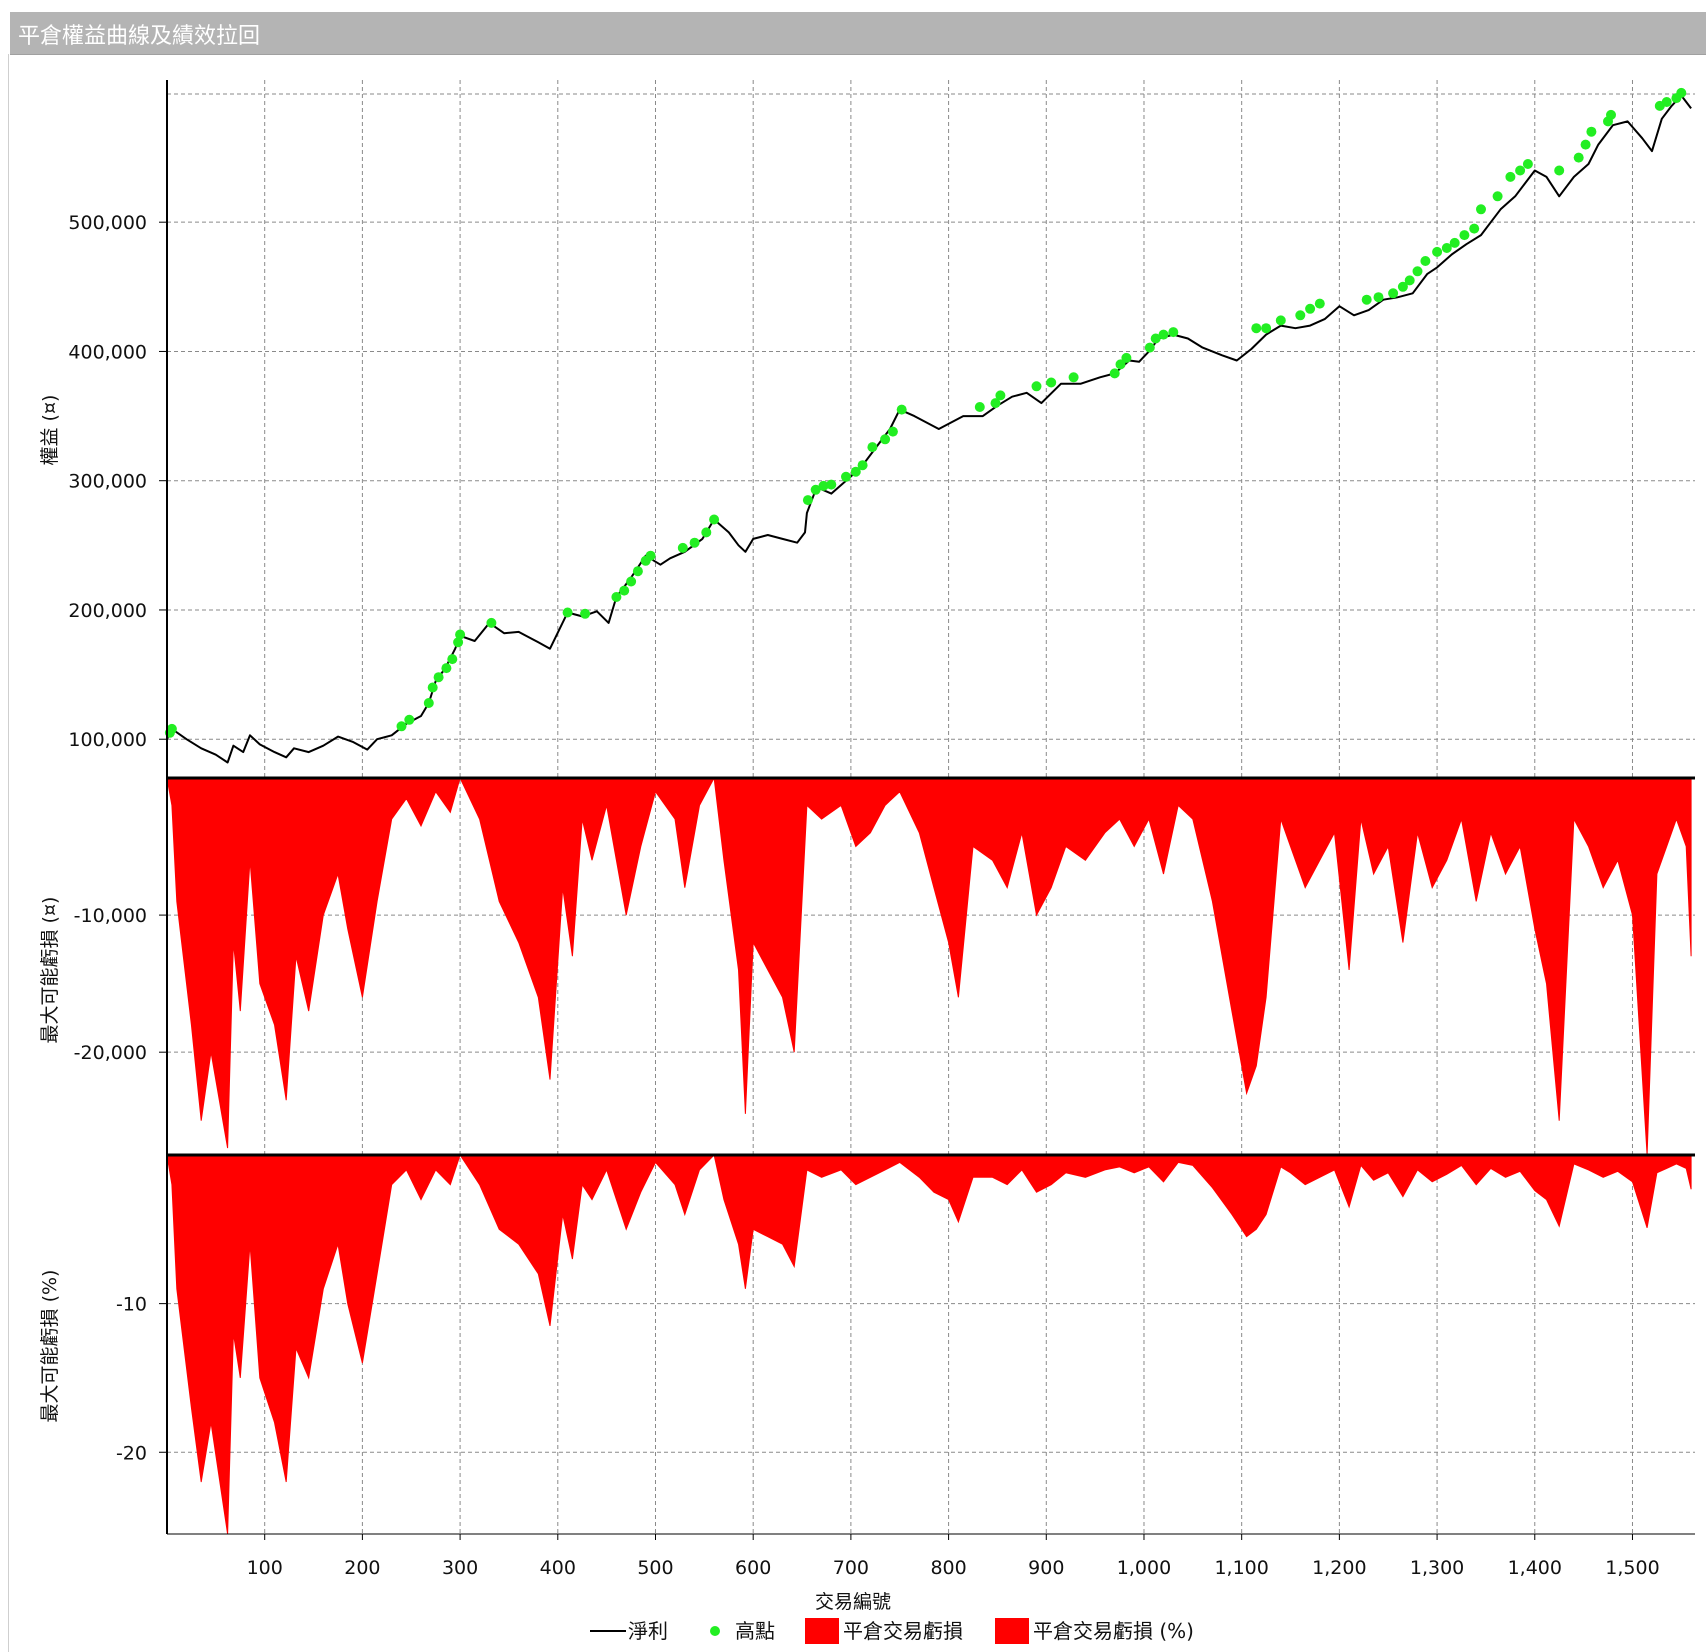 The image size is (1706, 1652). Describe the element at coordinates (131, 1453) in the screenshot. I see `y-tick-label: -20` at that location.